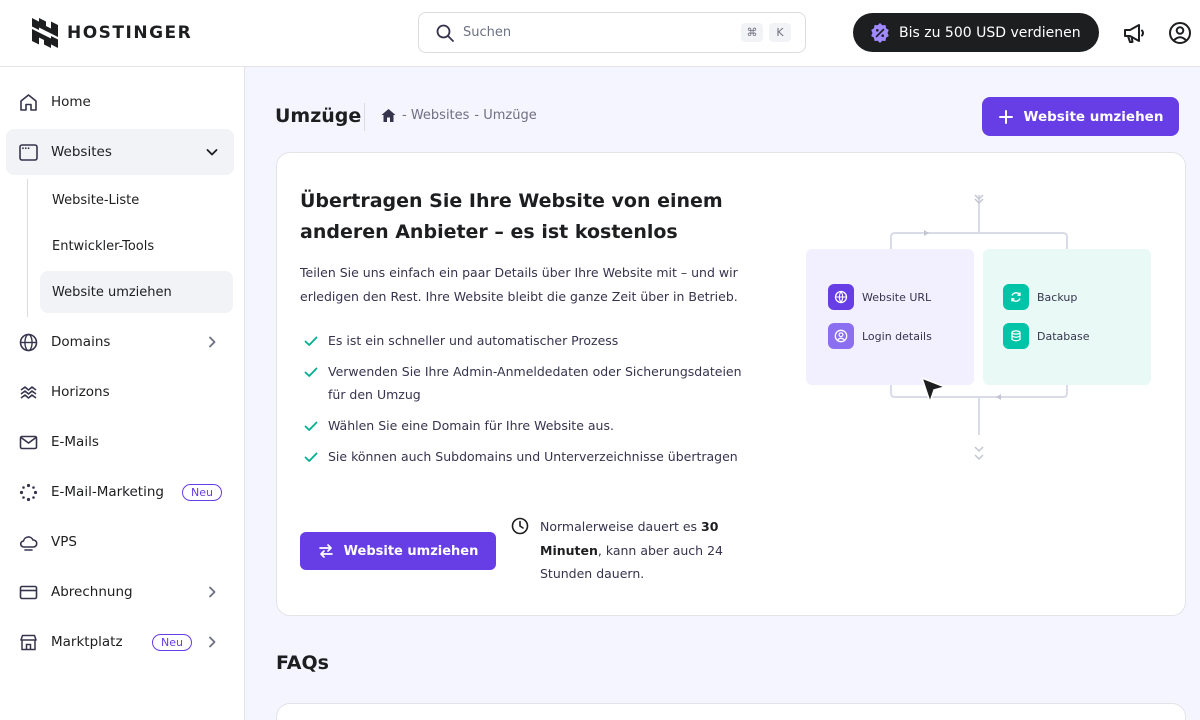  I want to click on swap-arrows-icon, so click(325, 551).